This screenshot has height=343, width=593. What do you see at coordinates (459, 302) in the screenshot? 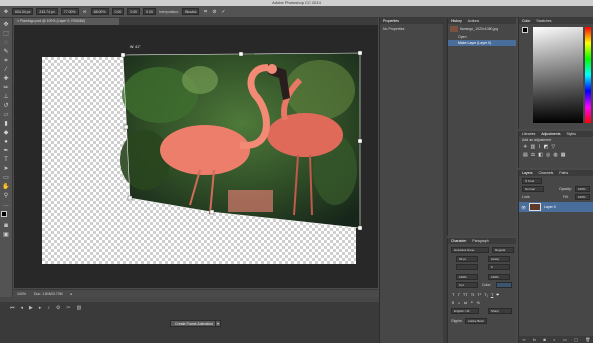
I see `swash-icon: ℴ` at bounding box center [459, 302].